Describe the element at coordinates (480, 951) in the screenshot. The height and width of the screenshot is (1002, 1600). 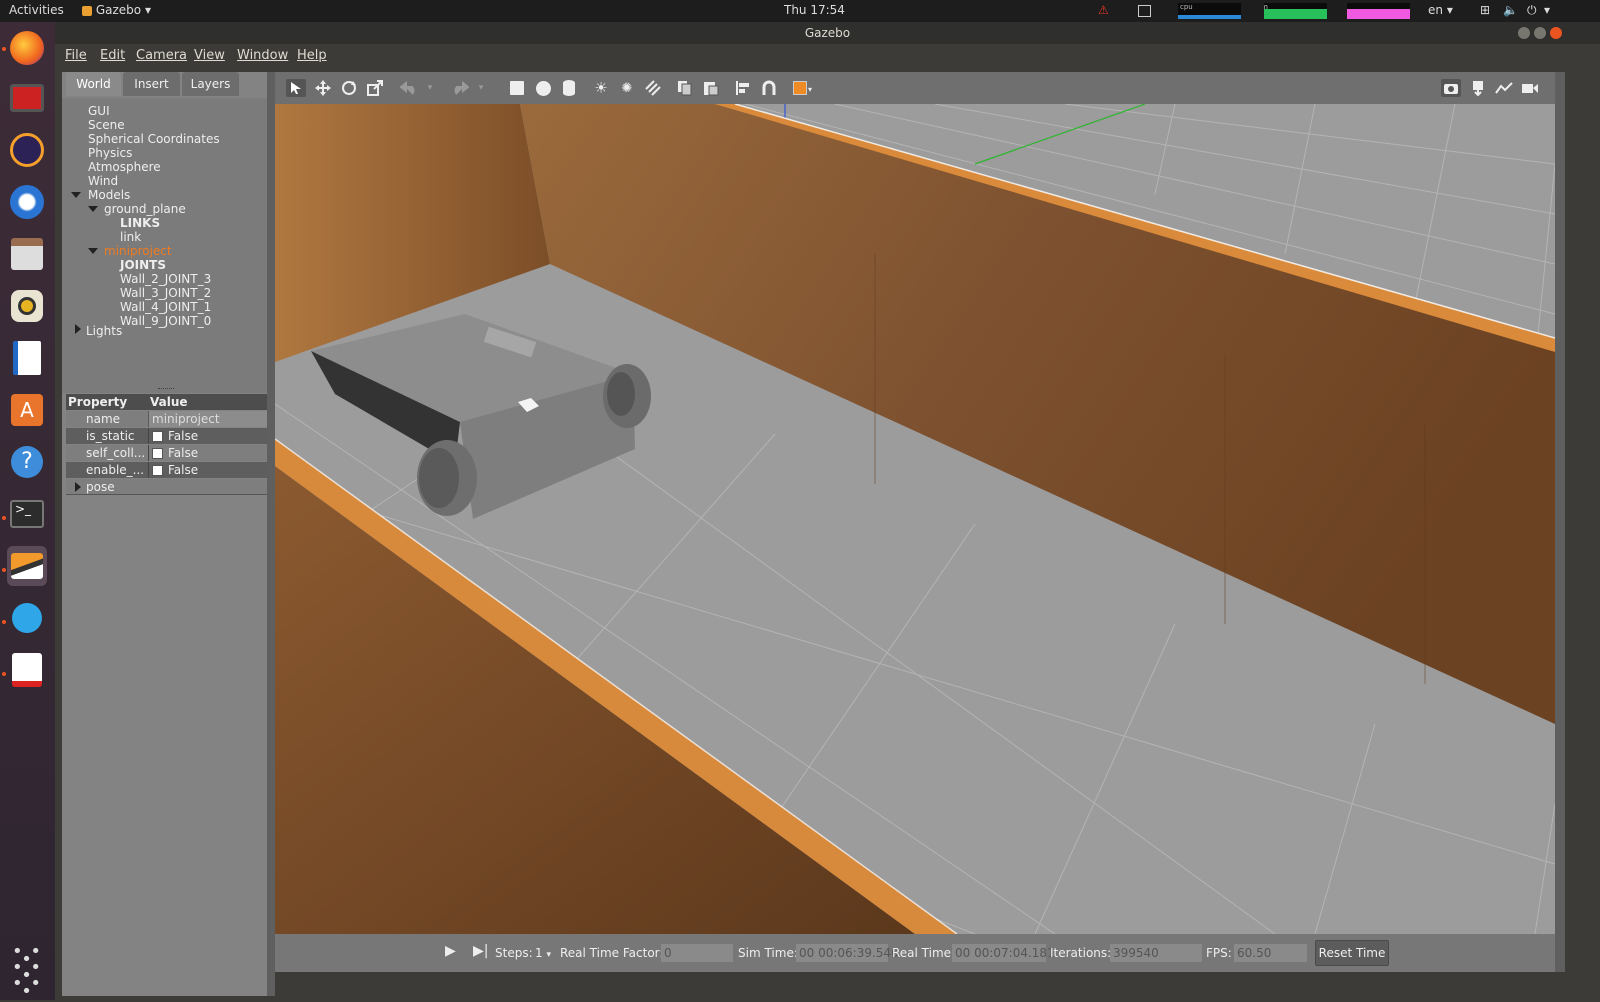
I see `step-icon: ▶|` at that location.